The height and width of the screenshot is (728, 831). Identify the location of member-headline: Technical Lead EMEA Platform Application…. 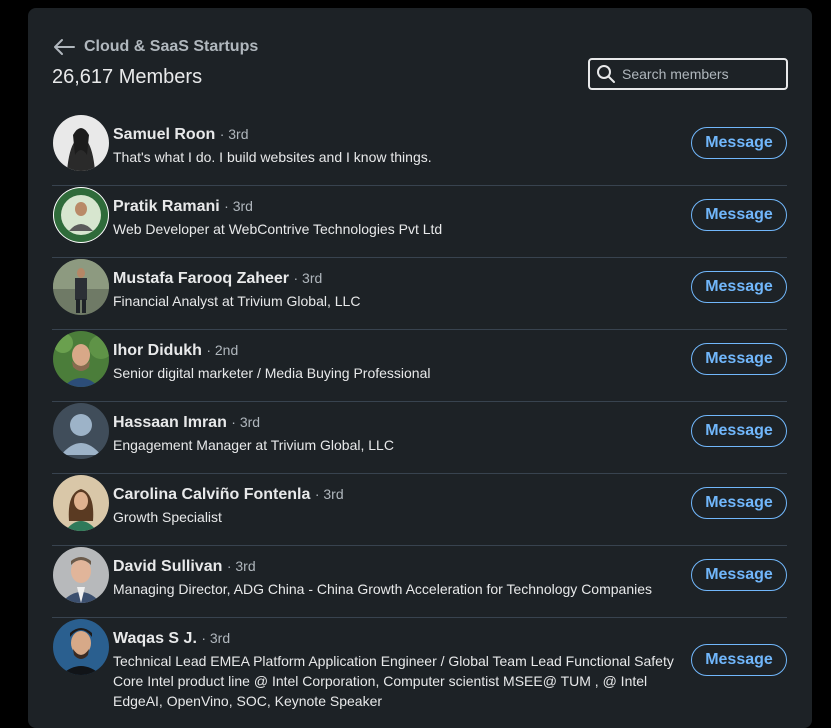
(393, 681).